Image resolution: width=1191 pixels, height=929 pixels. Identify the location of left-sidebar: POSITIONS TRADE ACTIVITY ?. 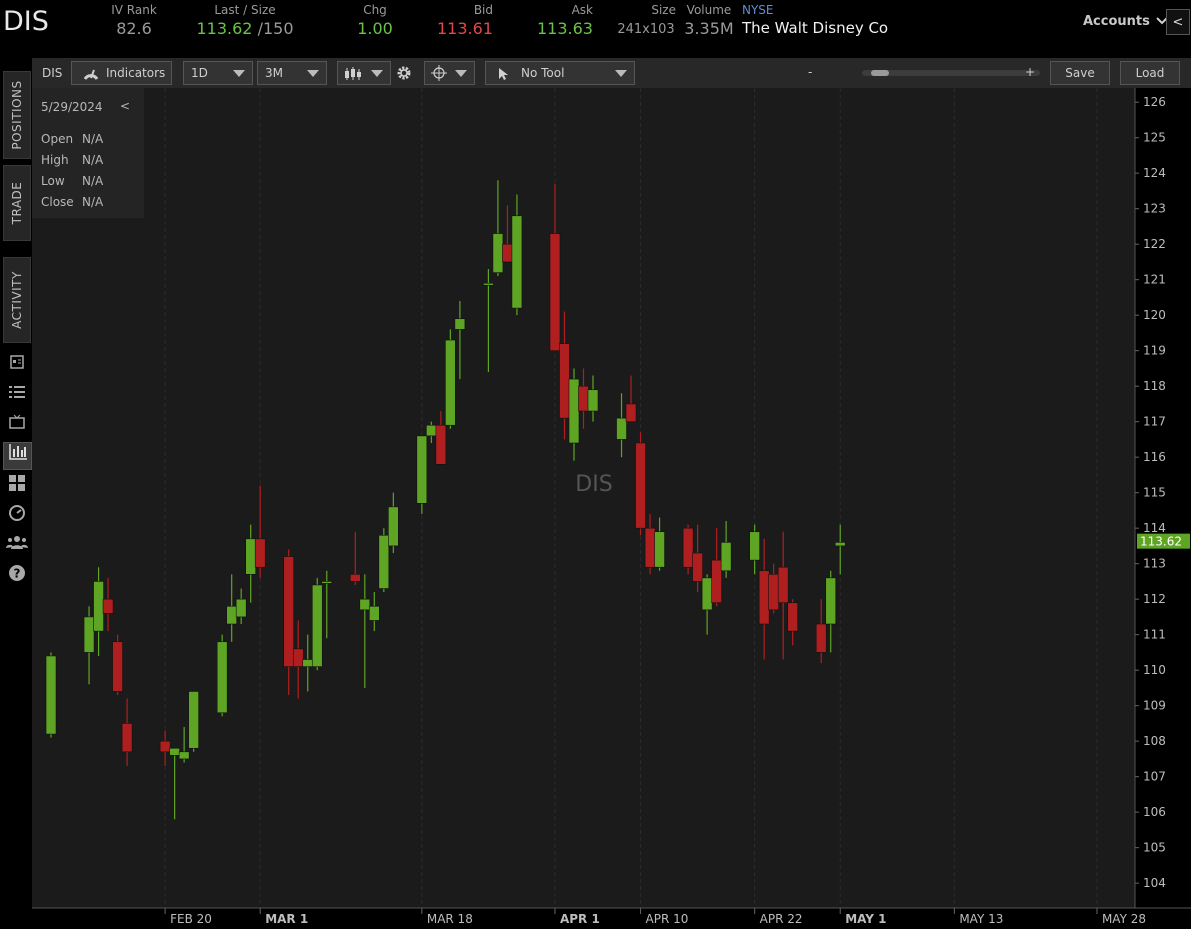
(16, 491).